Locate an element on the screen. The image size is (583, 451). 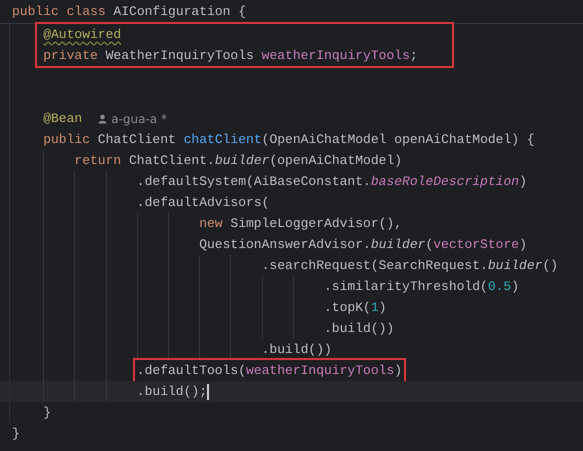
keyword-token: new is located at coordinates (211, 223).